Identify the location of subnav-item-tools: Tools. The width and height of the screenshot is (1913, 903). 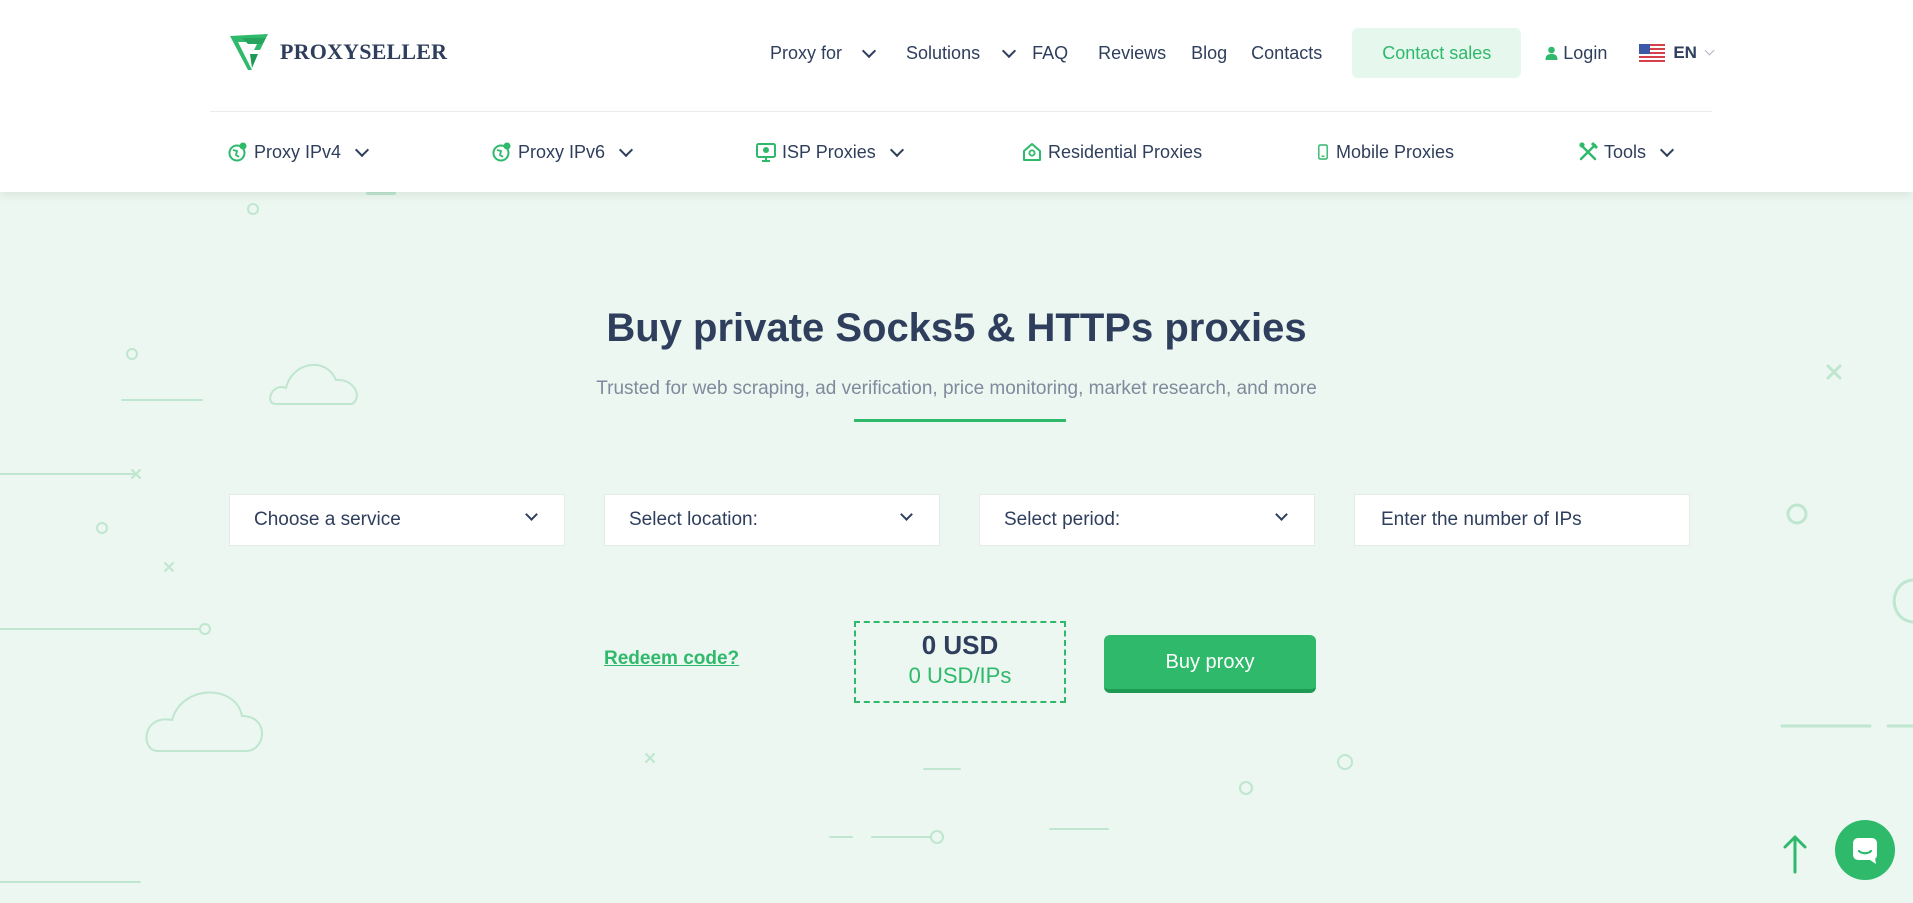
(1626, 152).